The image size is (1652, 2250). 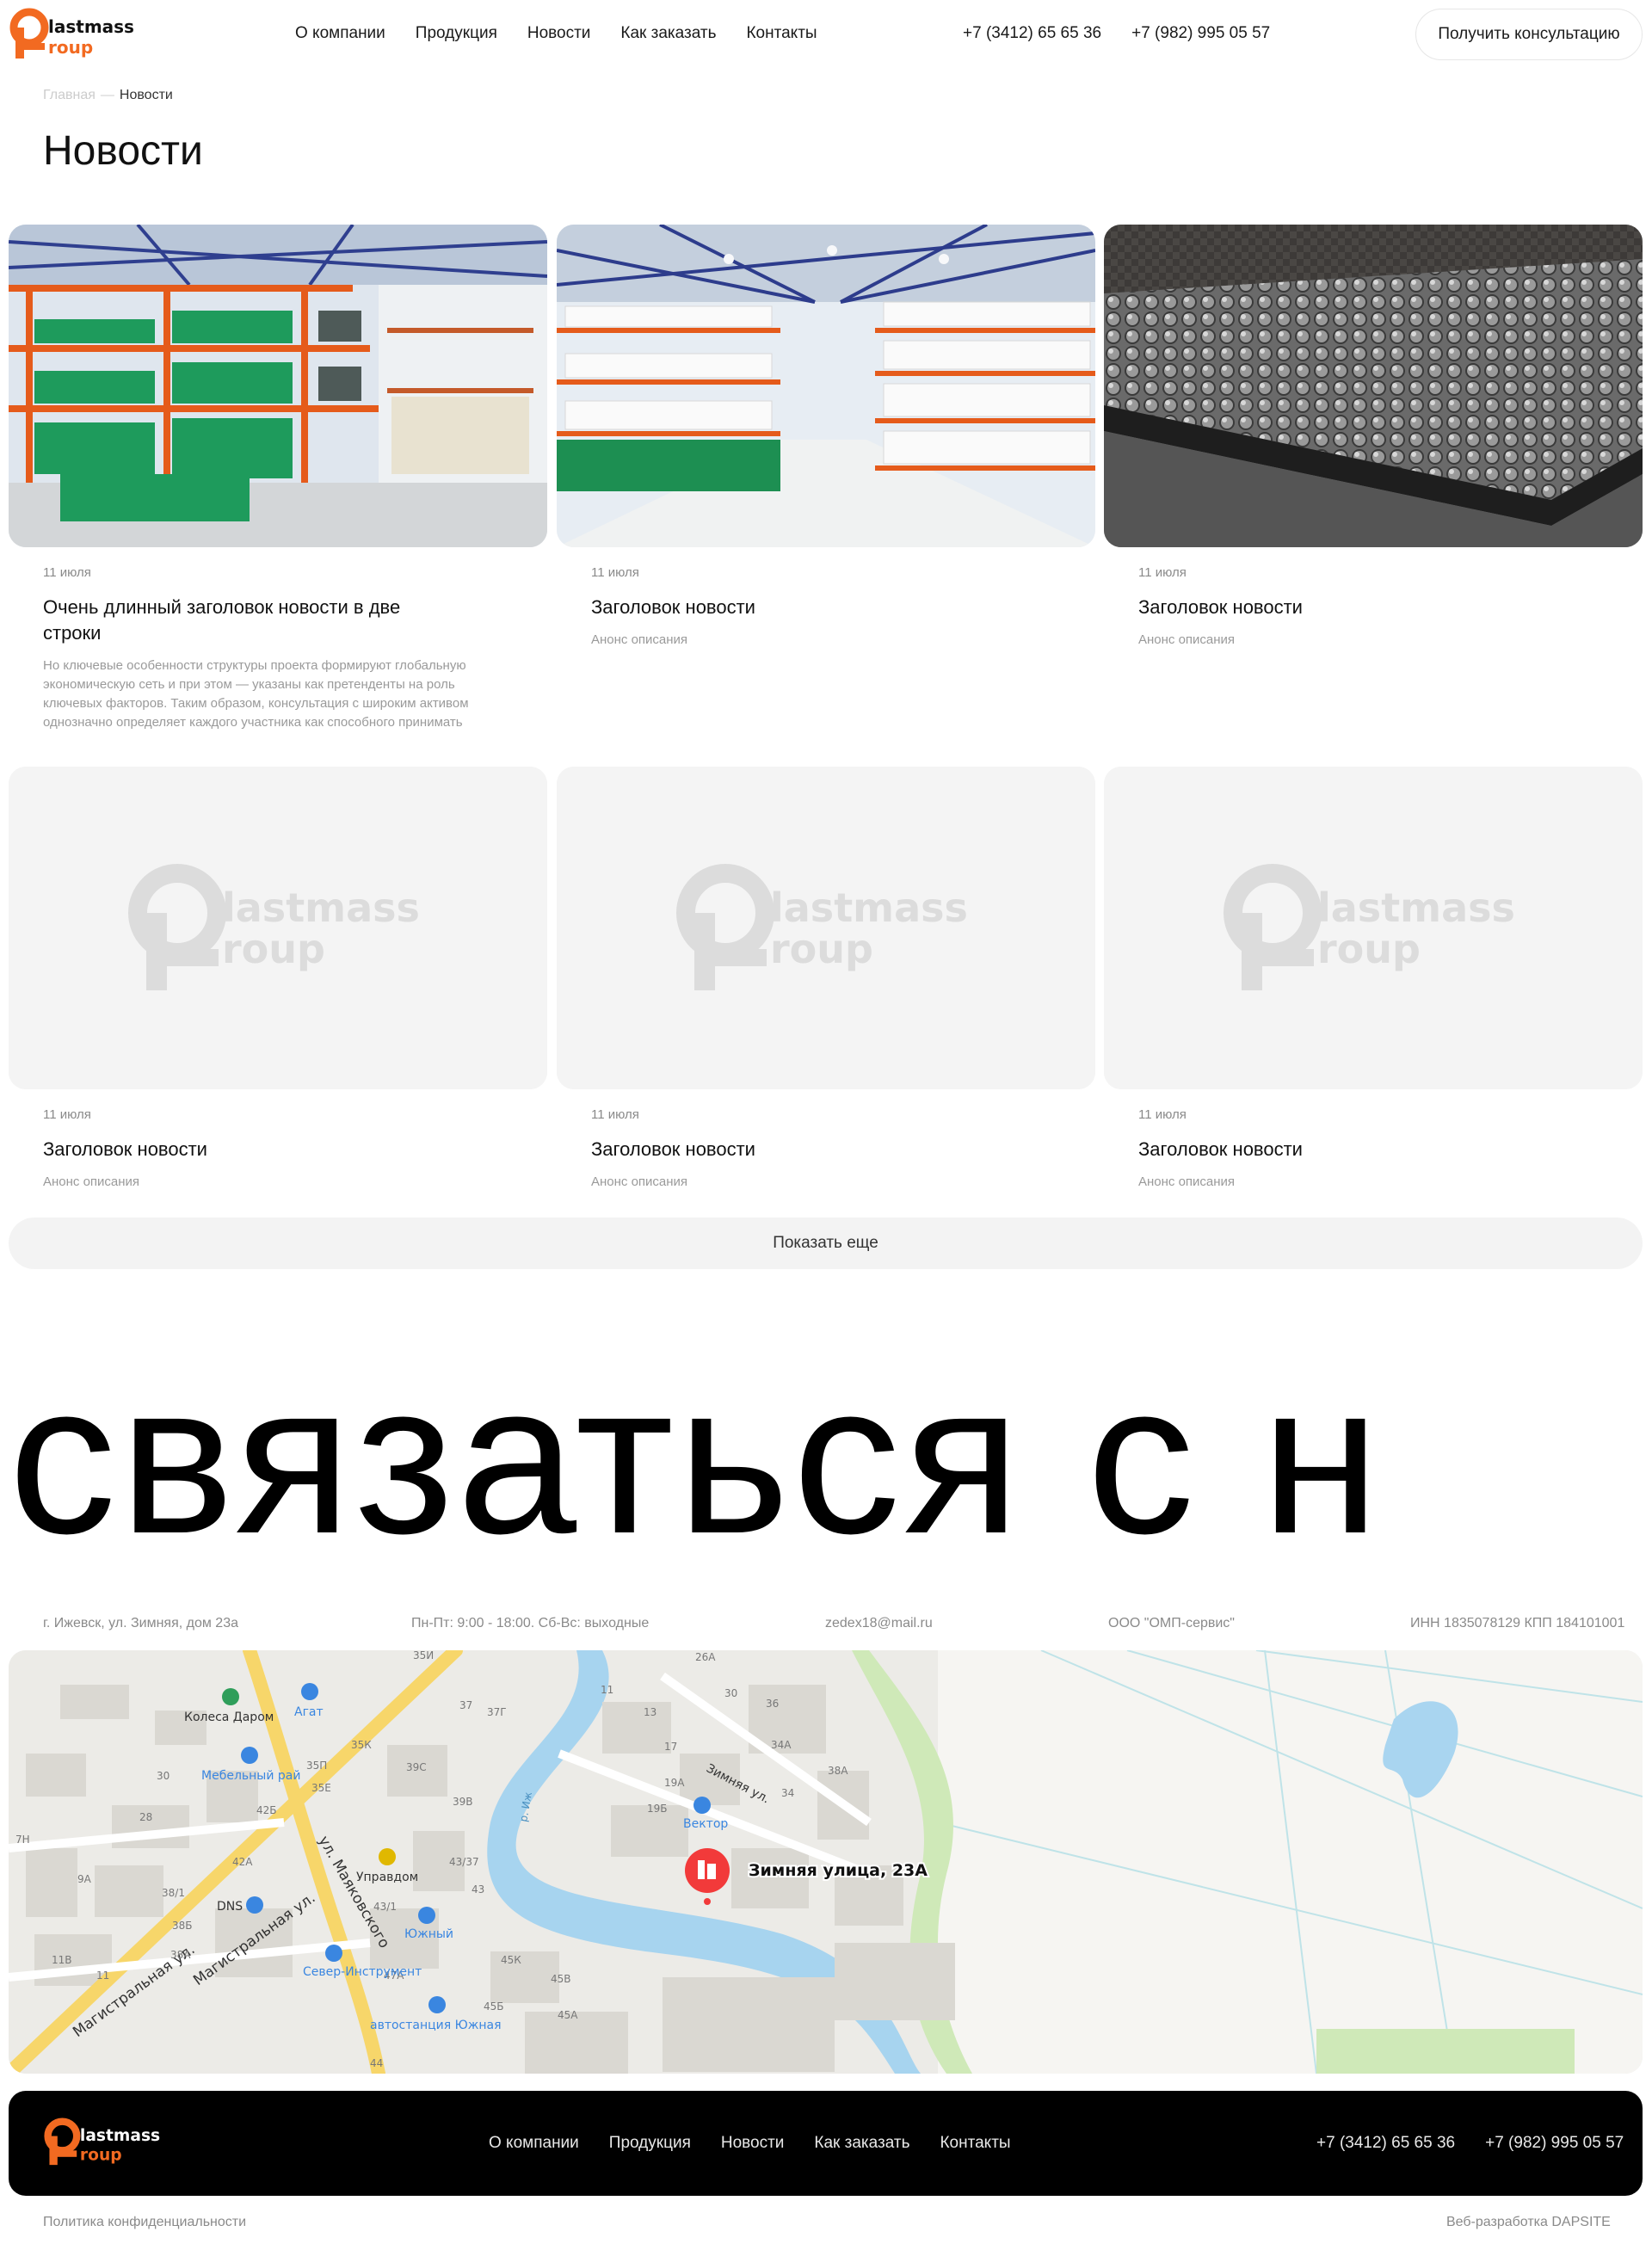 What do you see at coordinates (1528, 2222) in the screenshot?
I see `developer-credit-link: Веб-разработка DAPSITE` at bounding box center [1528, 2222].